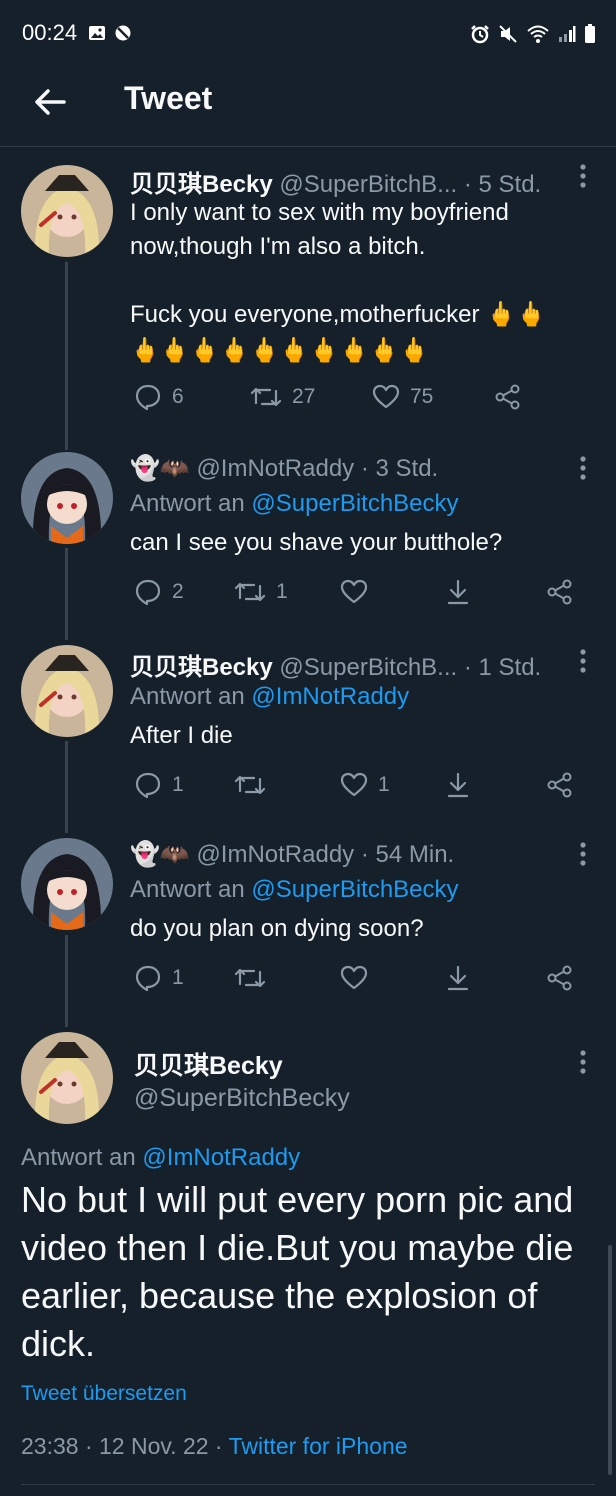  I want to click on like-count: 75, so click(422, 396).